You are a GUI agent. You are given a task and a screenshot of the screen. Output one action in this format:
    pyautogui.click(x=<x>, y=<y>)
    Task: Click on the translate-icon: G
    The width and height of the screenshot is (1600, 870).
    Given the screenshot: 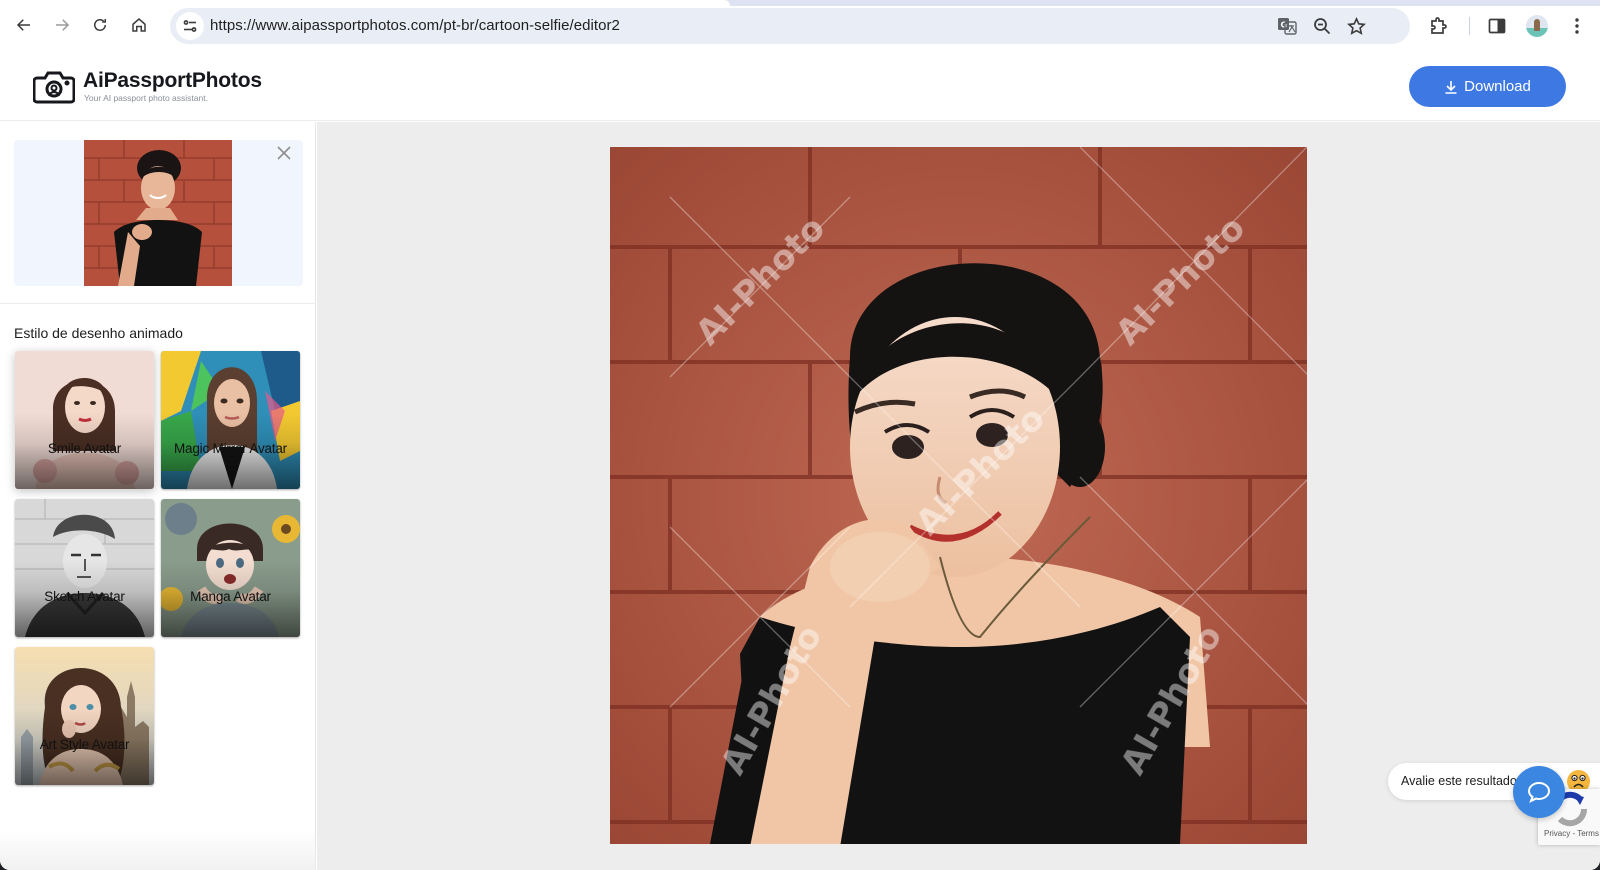 What is the action you would take?
    pyautogui.click(x=1287, y=26)
    